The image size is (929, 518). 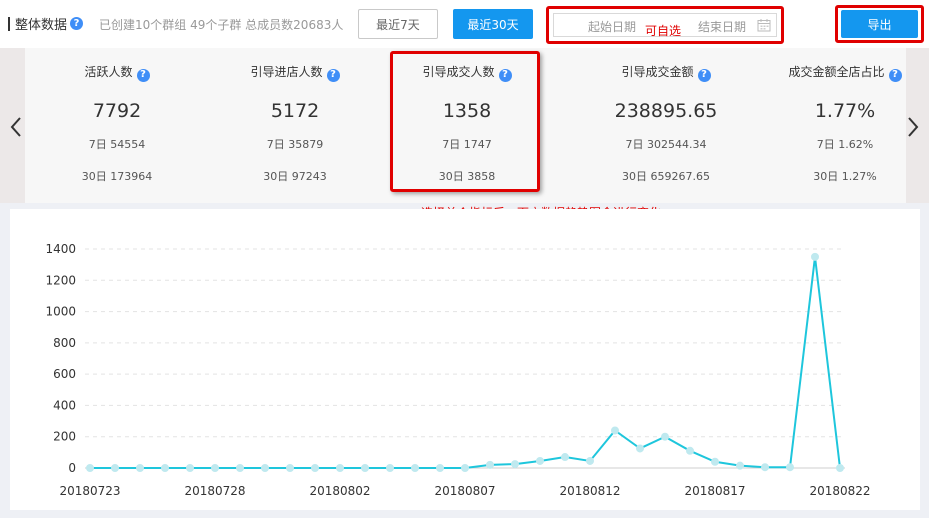 I want to click on metric-7day: 7日 35879, so click(x=295, y=144).